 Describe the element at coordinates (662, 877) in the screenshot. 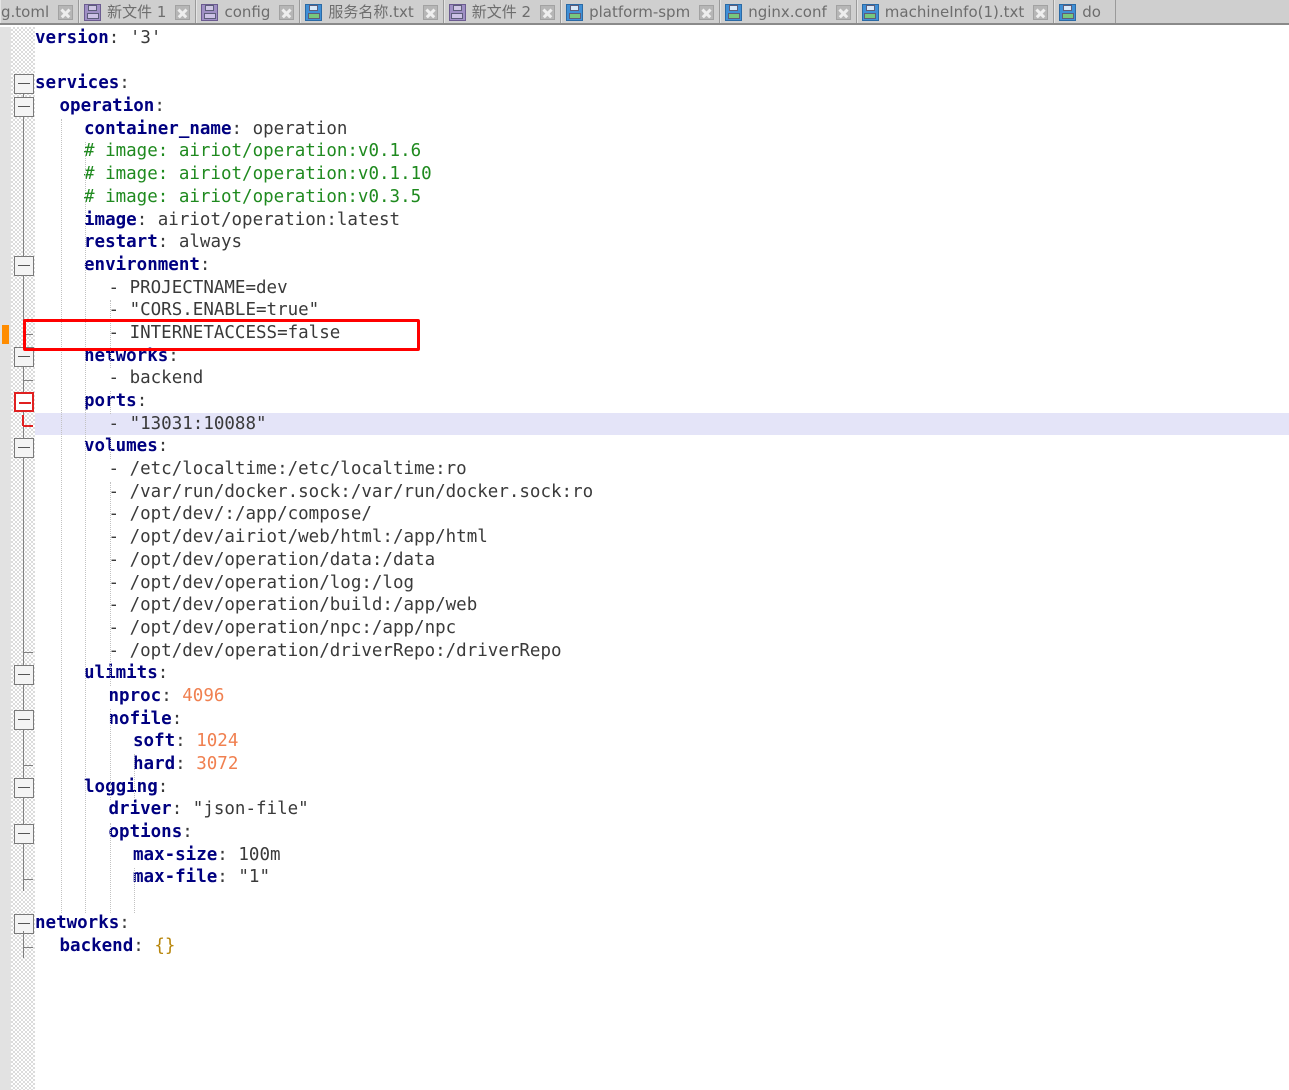

I see `code-line: max-file: "1"` at that location.